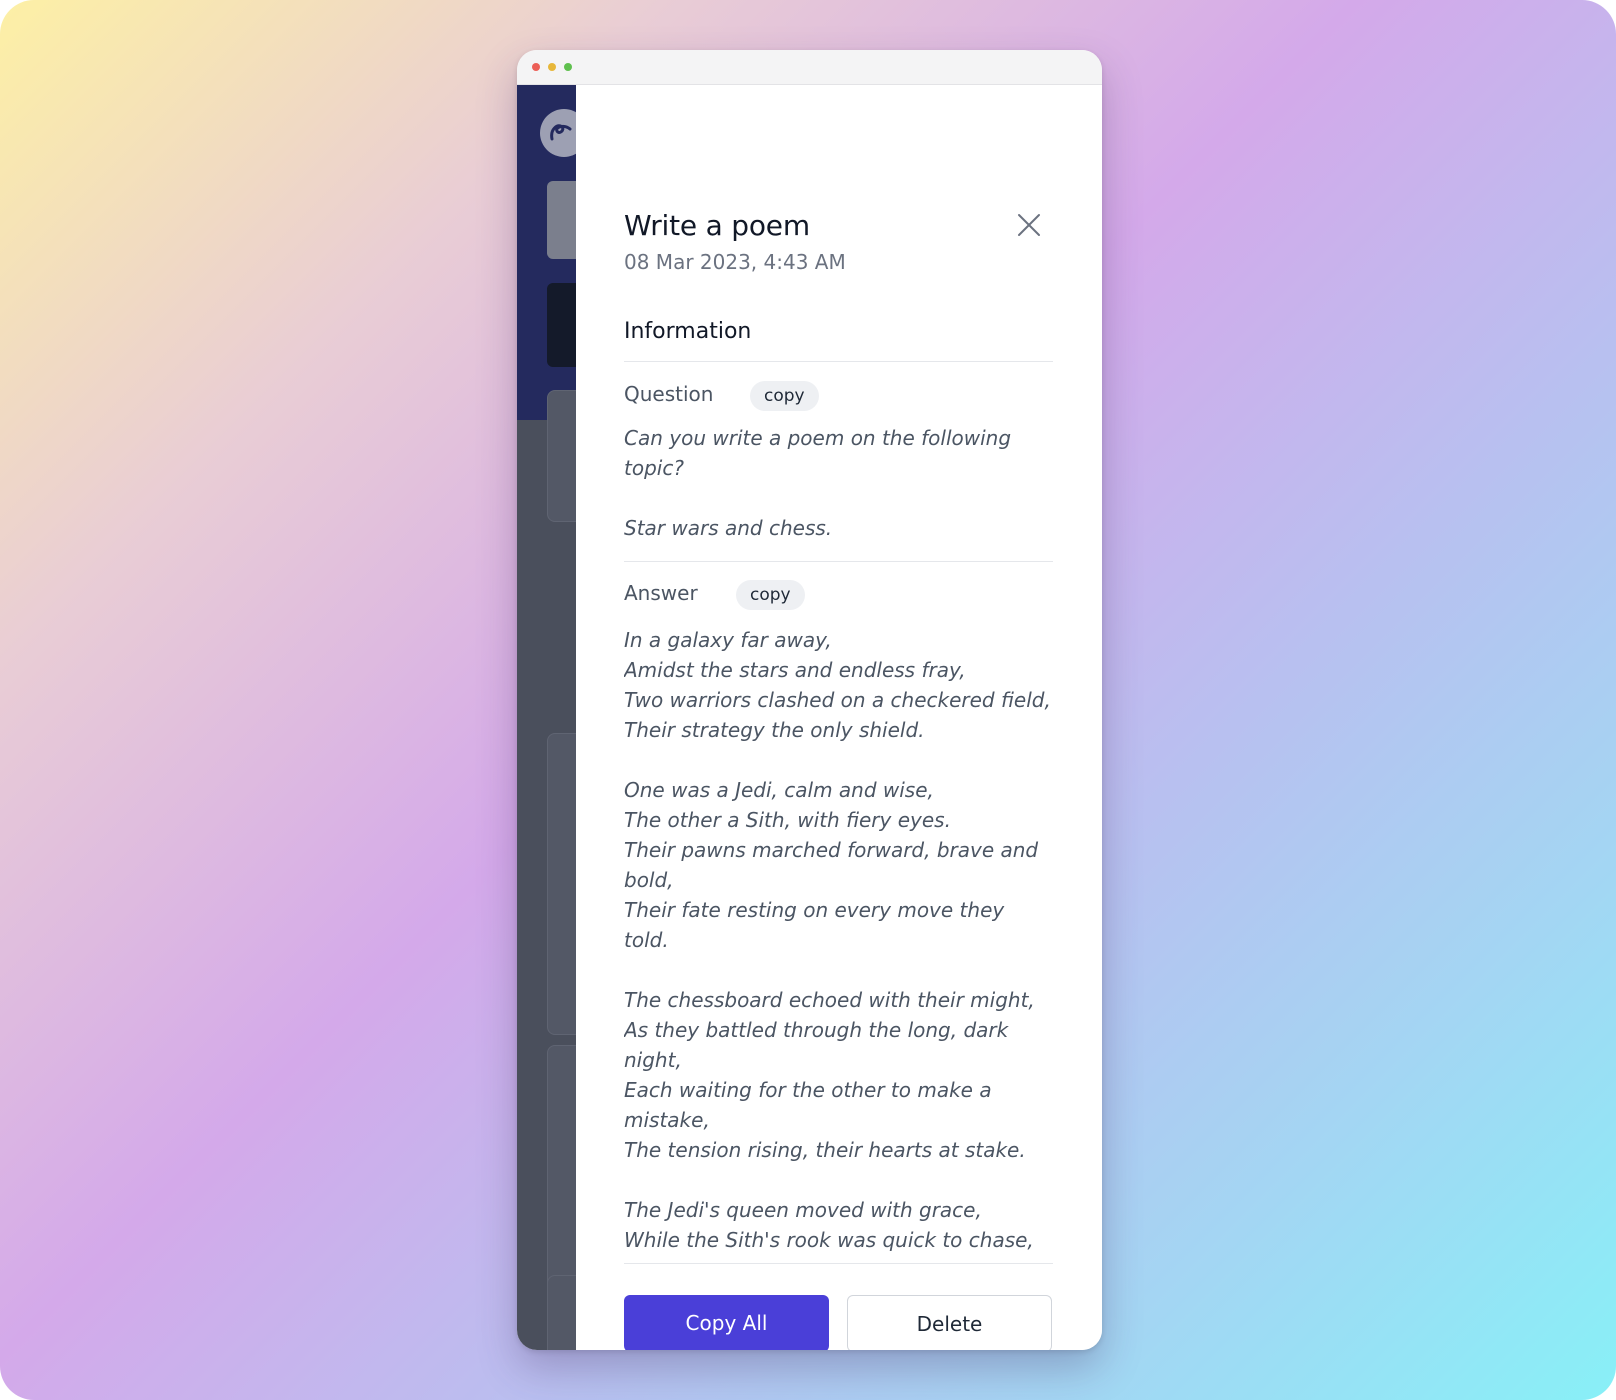 The width and height of the screenshot is (1616, 1400). I want to click on copy-question-button: copy, so click(784, 396).